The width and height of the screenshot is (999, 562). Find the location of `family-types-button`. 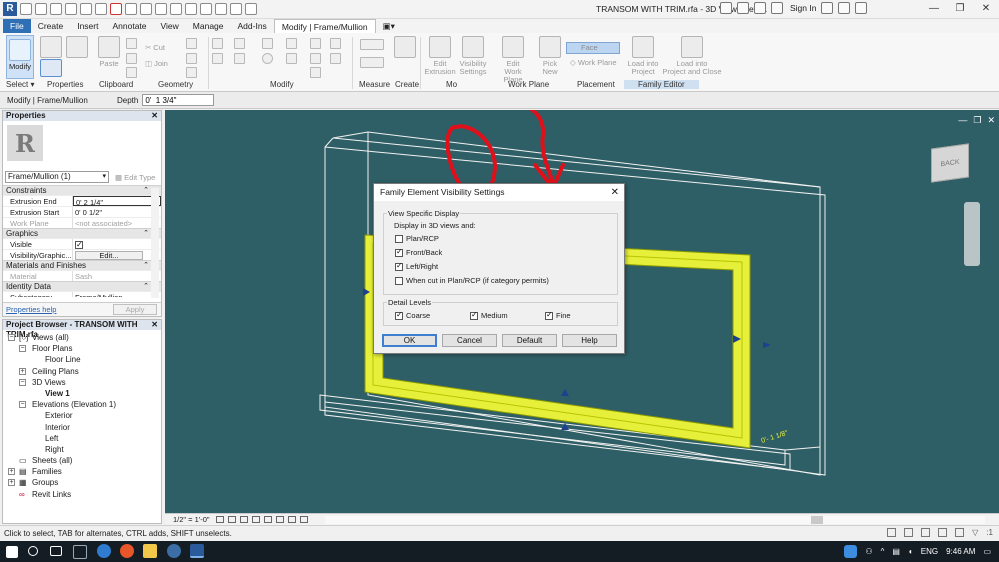

family-types-button is located at coordinates (51, 48).